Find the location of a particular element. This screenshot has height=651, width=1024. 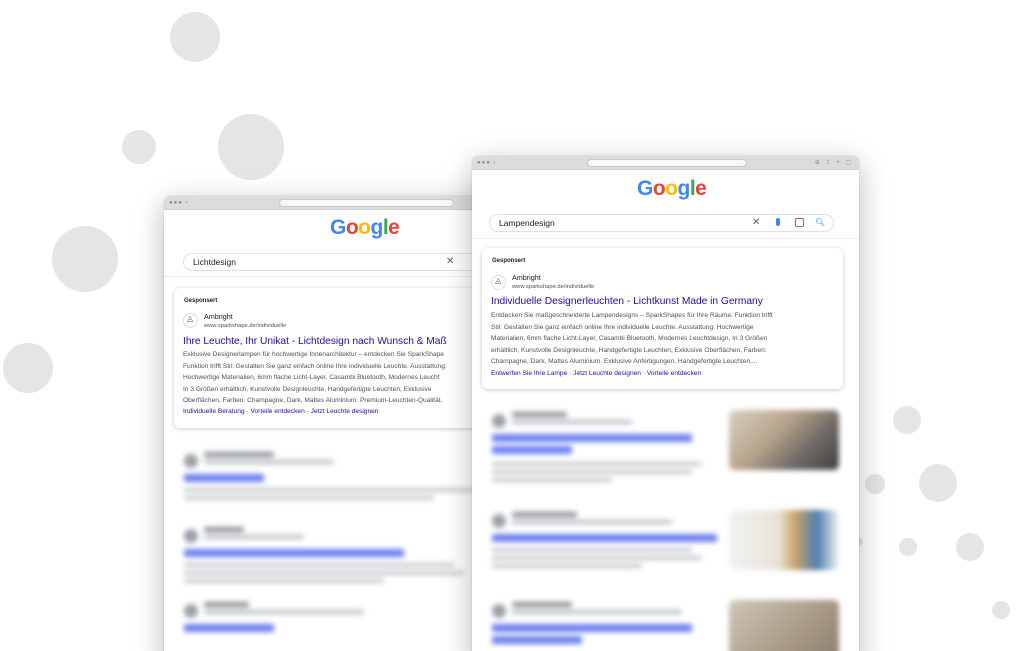

toolbar-actions-icon: ⊕ ⇪ + ▢ is located at coordinates (834, 163).